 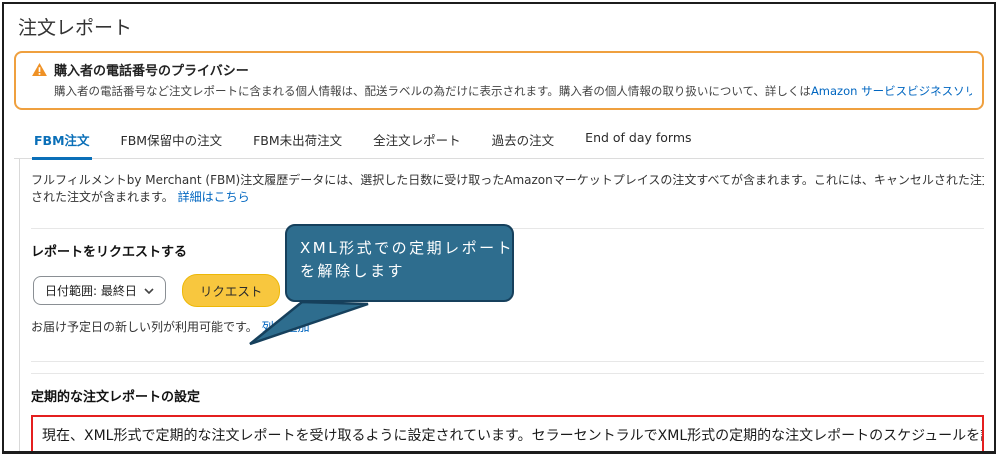 What do you see at coordinates (151, 71) in the screenshot?
I see `banner-title: 購入者の電話番号のプライバシー` at bounding box center [151, 71].